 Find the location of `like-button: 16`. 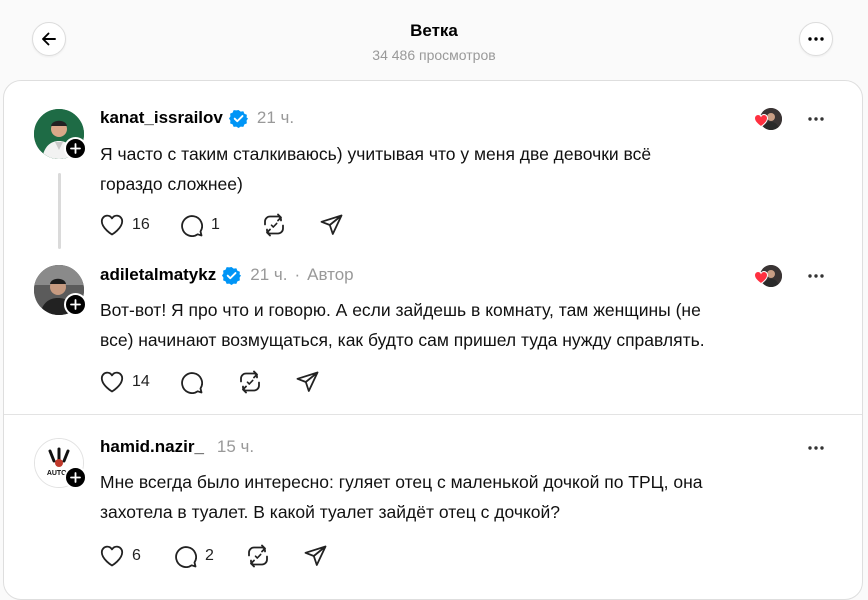

like-button: 16 is located at coordinates (140, 225).